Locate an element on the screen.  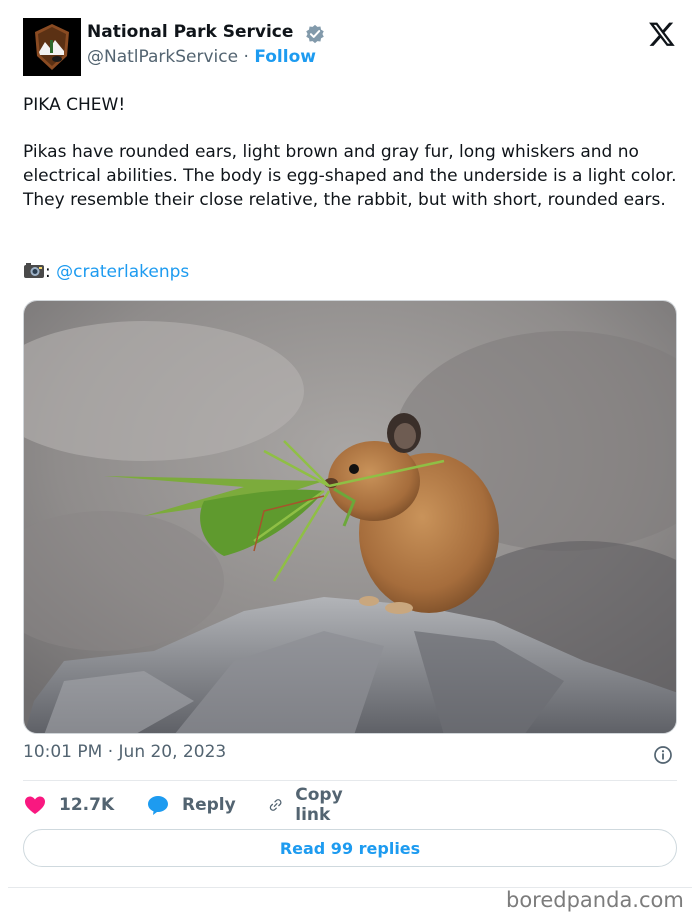
x-logo-icon is located at coordinates (662, 34).